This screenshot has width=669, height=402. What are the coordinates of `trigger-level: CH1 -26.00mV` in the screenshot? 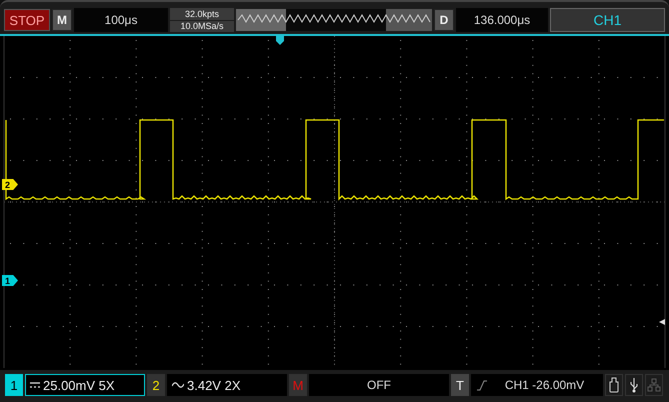 It's located at (545, 385).